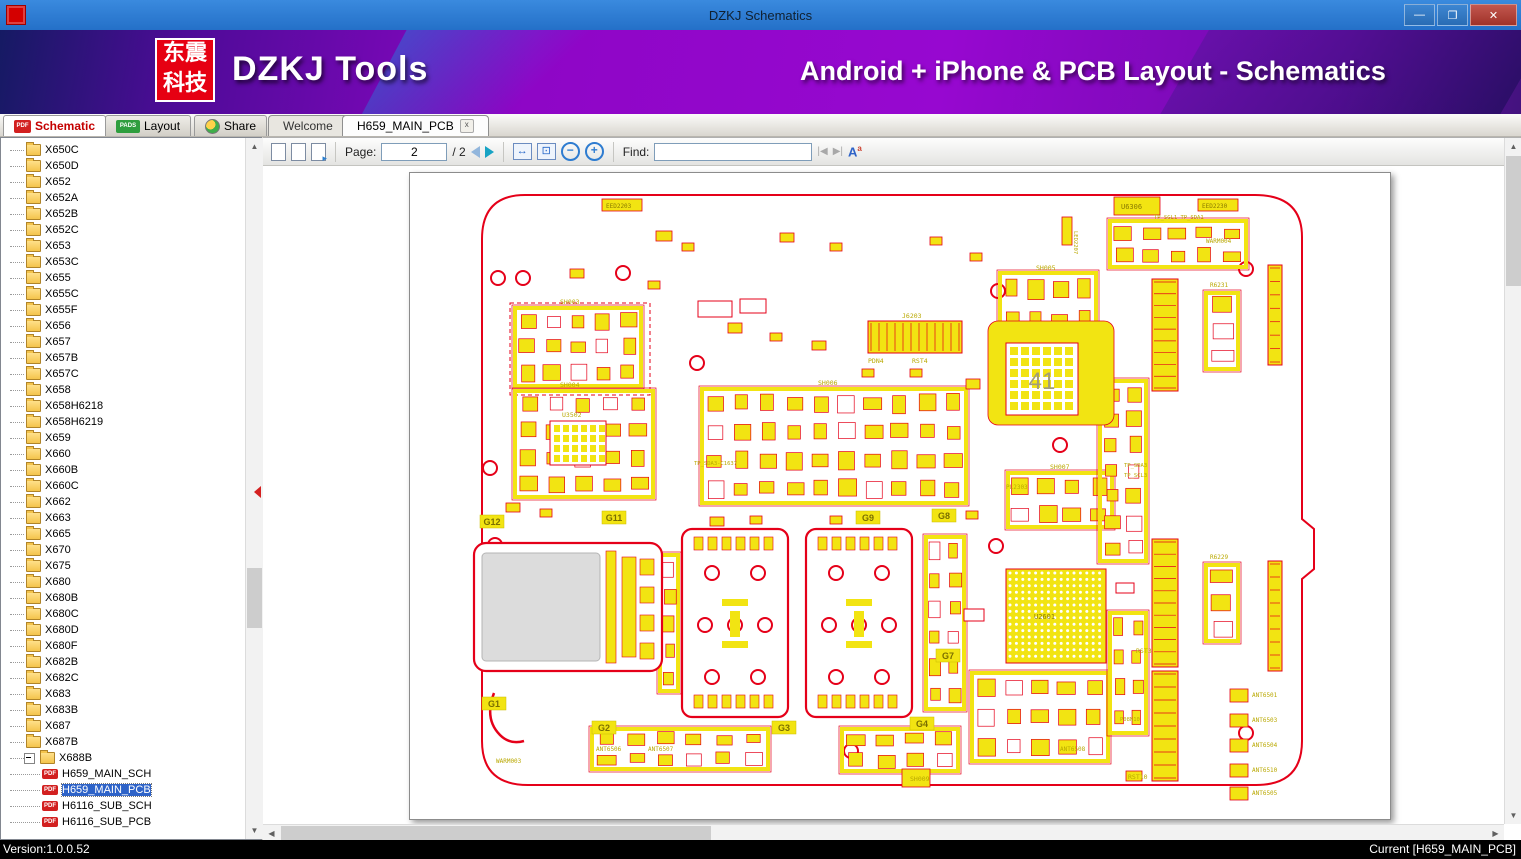  I want to click on tree-item-x680b: X680B, so click(124, 598).